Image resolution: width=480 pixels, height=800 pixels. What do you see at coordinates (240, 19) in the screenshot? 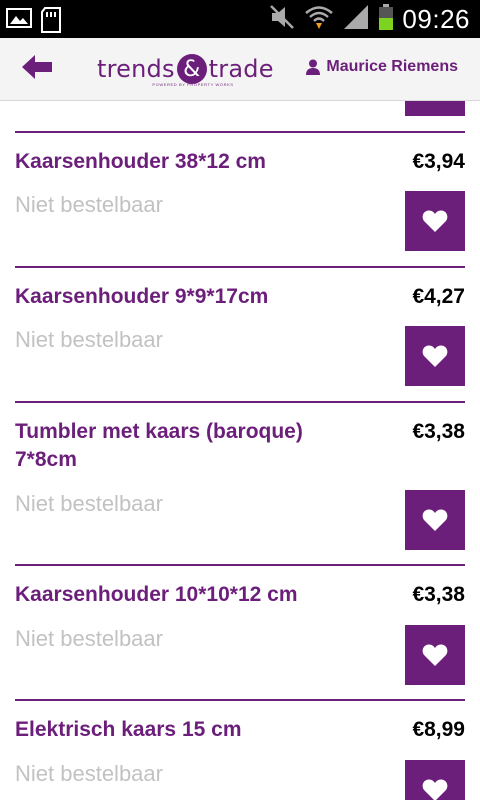
I see `status-bar: 09:26` at bounding box center [240, 19].